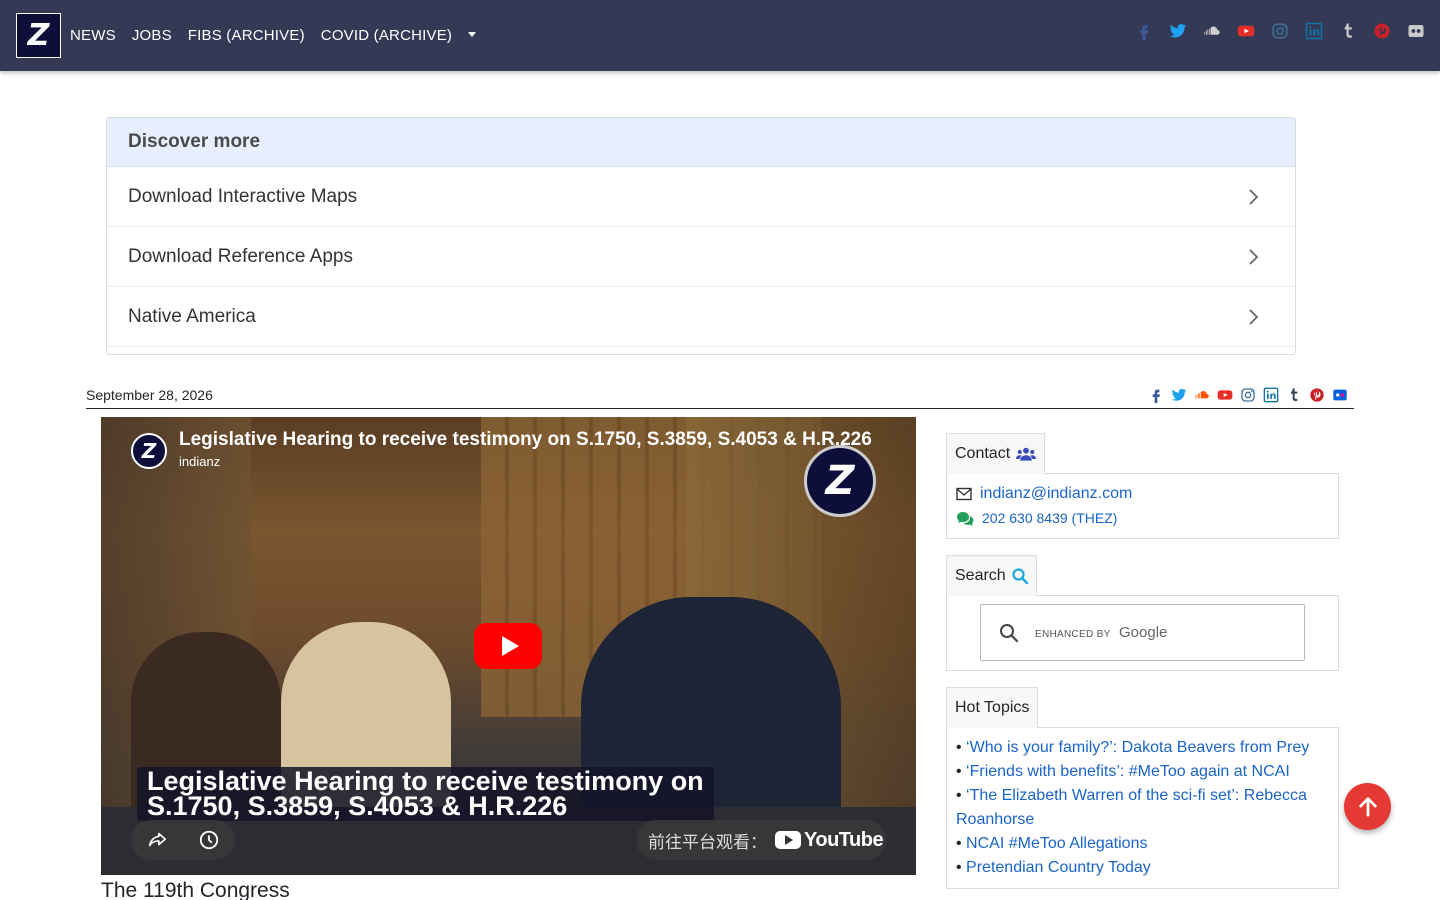 This screenshot has height=900, width=1440. I want to click on nav-link-news: NEWS, so click(93, 35).